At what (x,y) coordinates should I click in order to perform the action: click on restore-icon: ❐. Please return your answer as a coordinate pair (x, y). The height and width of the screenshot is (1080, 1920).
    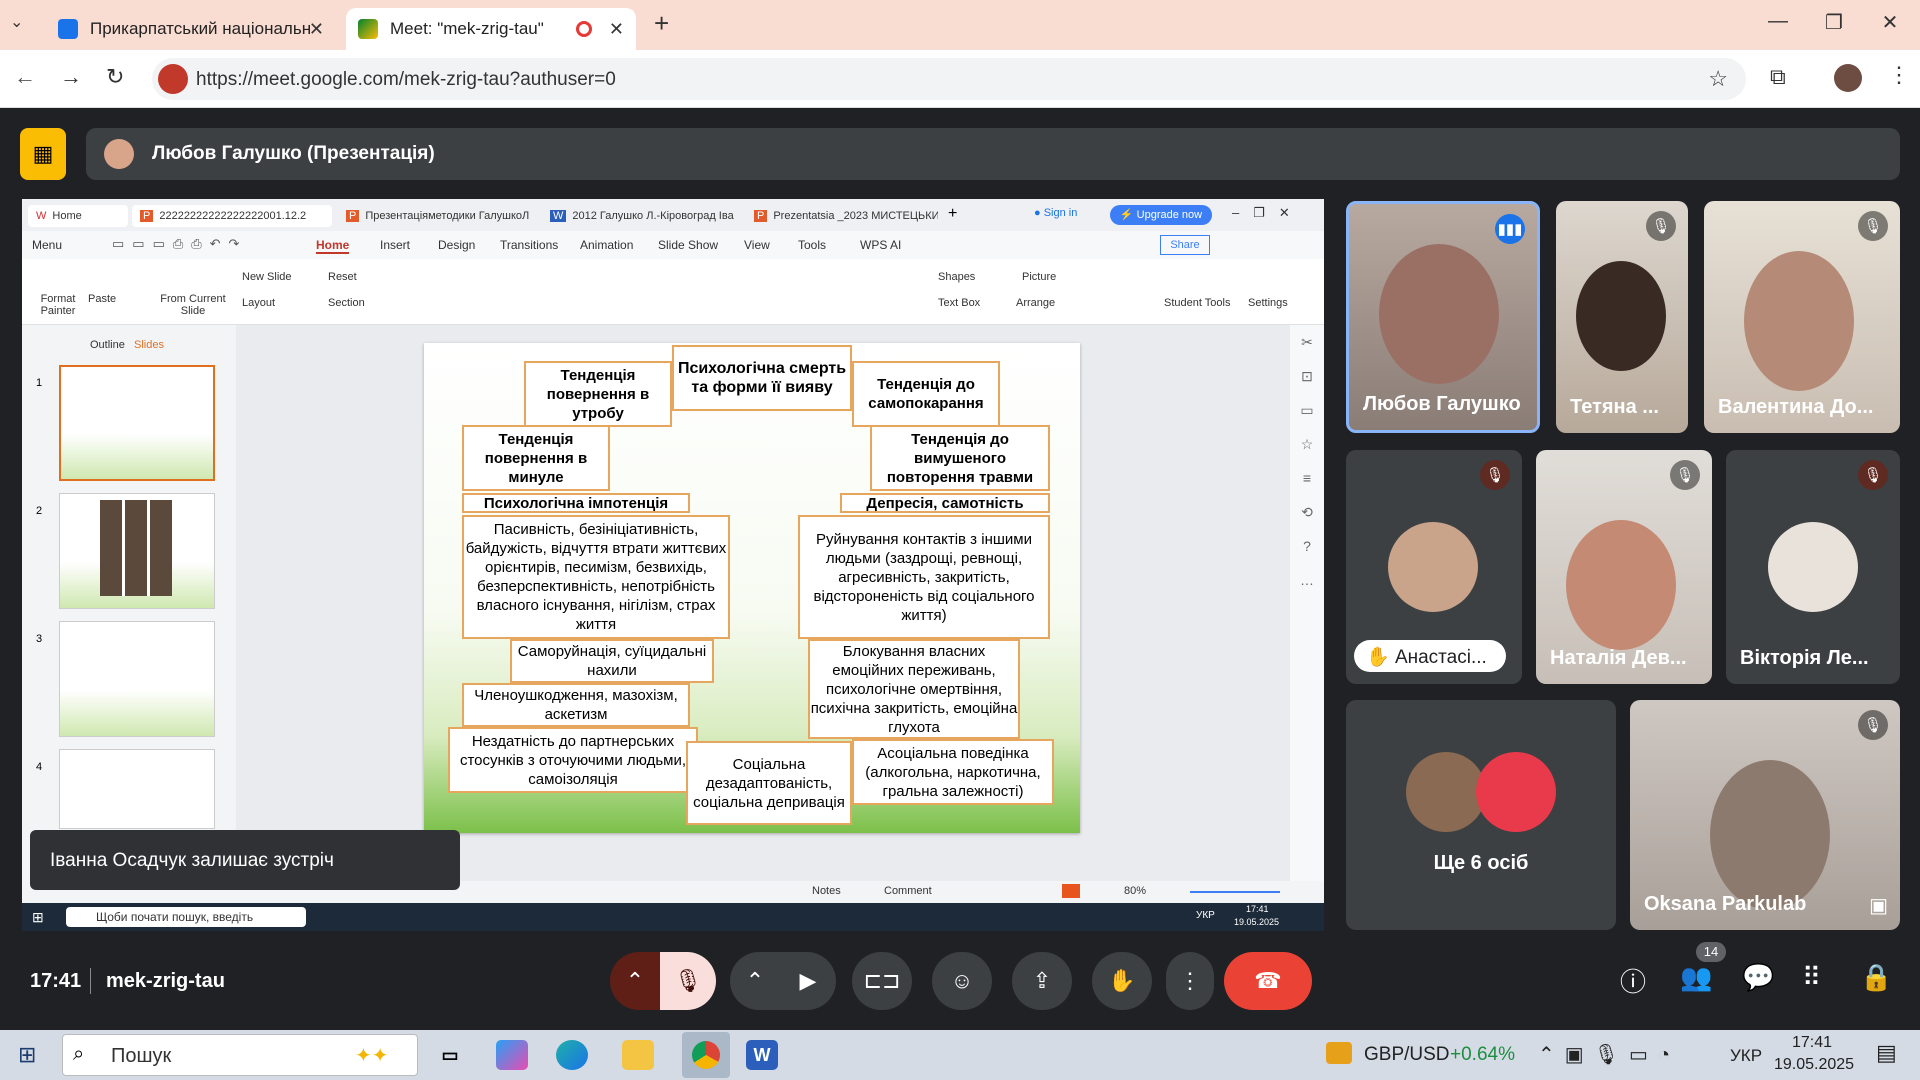
    Looking at the image, I should click on (1834, 22).